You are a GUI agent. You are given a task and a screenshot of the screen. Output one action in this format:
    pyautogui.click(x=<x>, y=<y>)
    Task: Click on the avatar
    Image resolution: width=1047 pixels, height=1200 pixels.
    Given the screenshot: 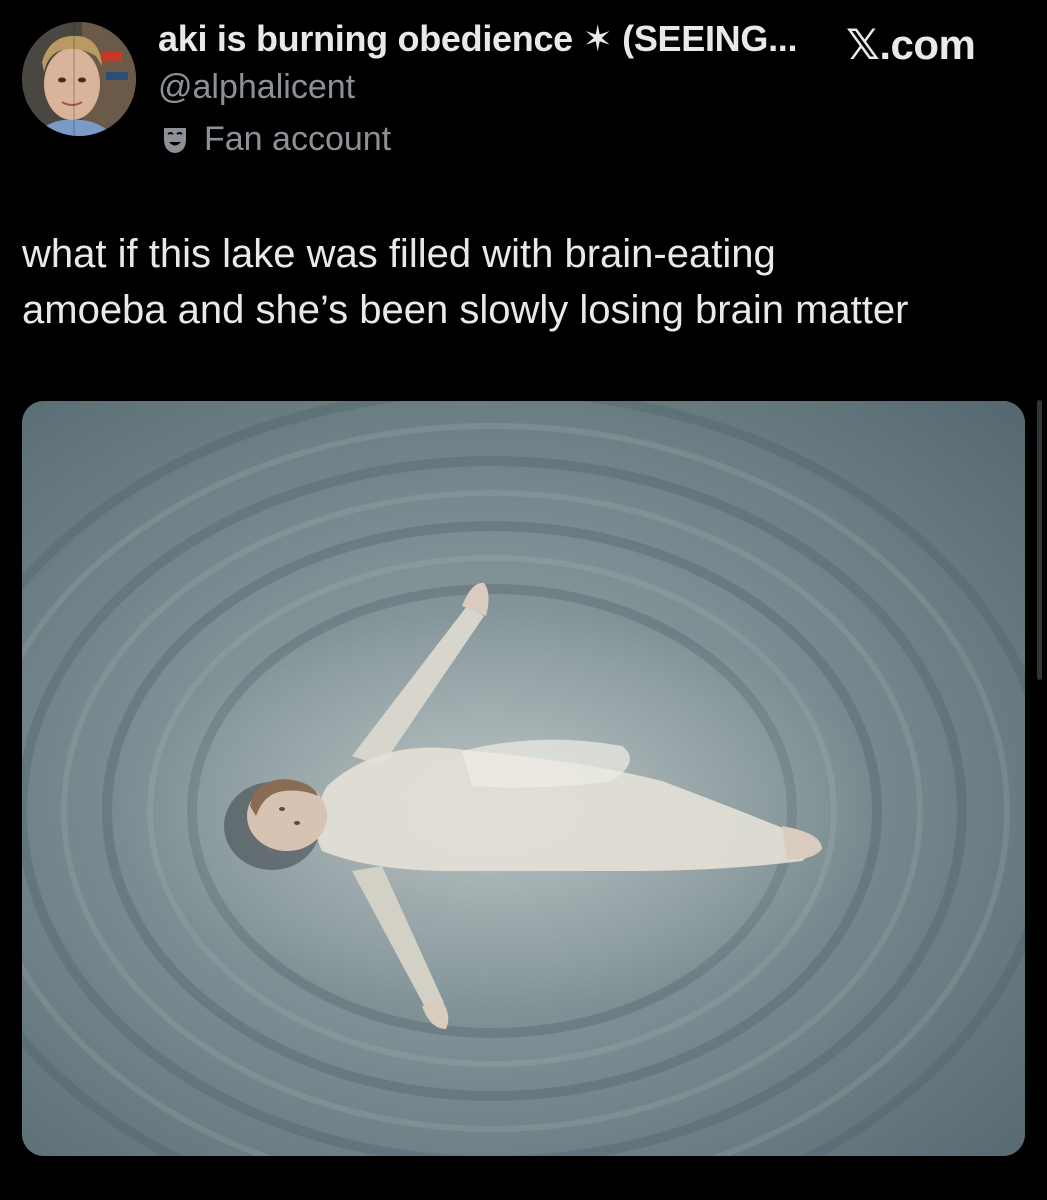 What is the action you would take?
    pyautogui.click(x=79, y=79)
    